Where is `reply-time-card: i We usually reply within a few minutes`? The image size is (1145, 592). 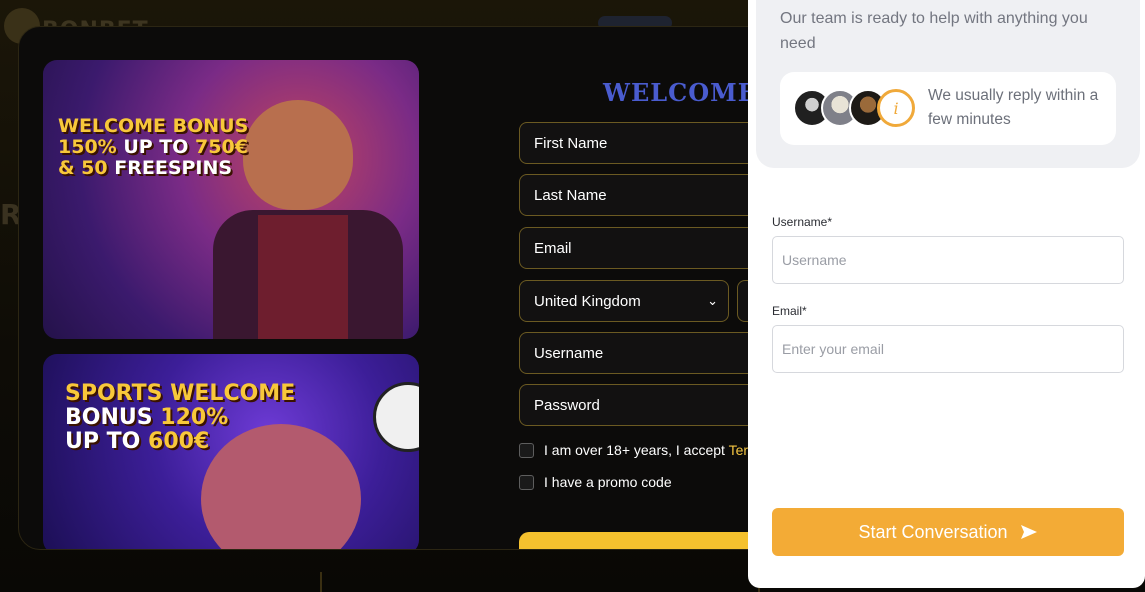 reply-time-card: i We usually reply within a few minutes is located at coordinates (948, 108).